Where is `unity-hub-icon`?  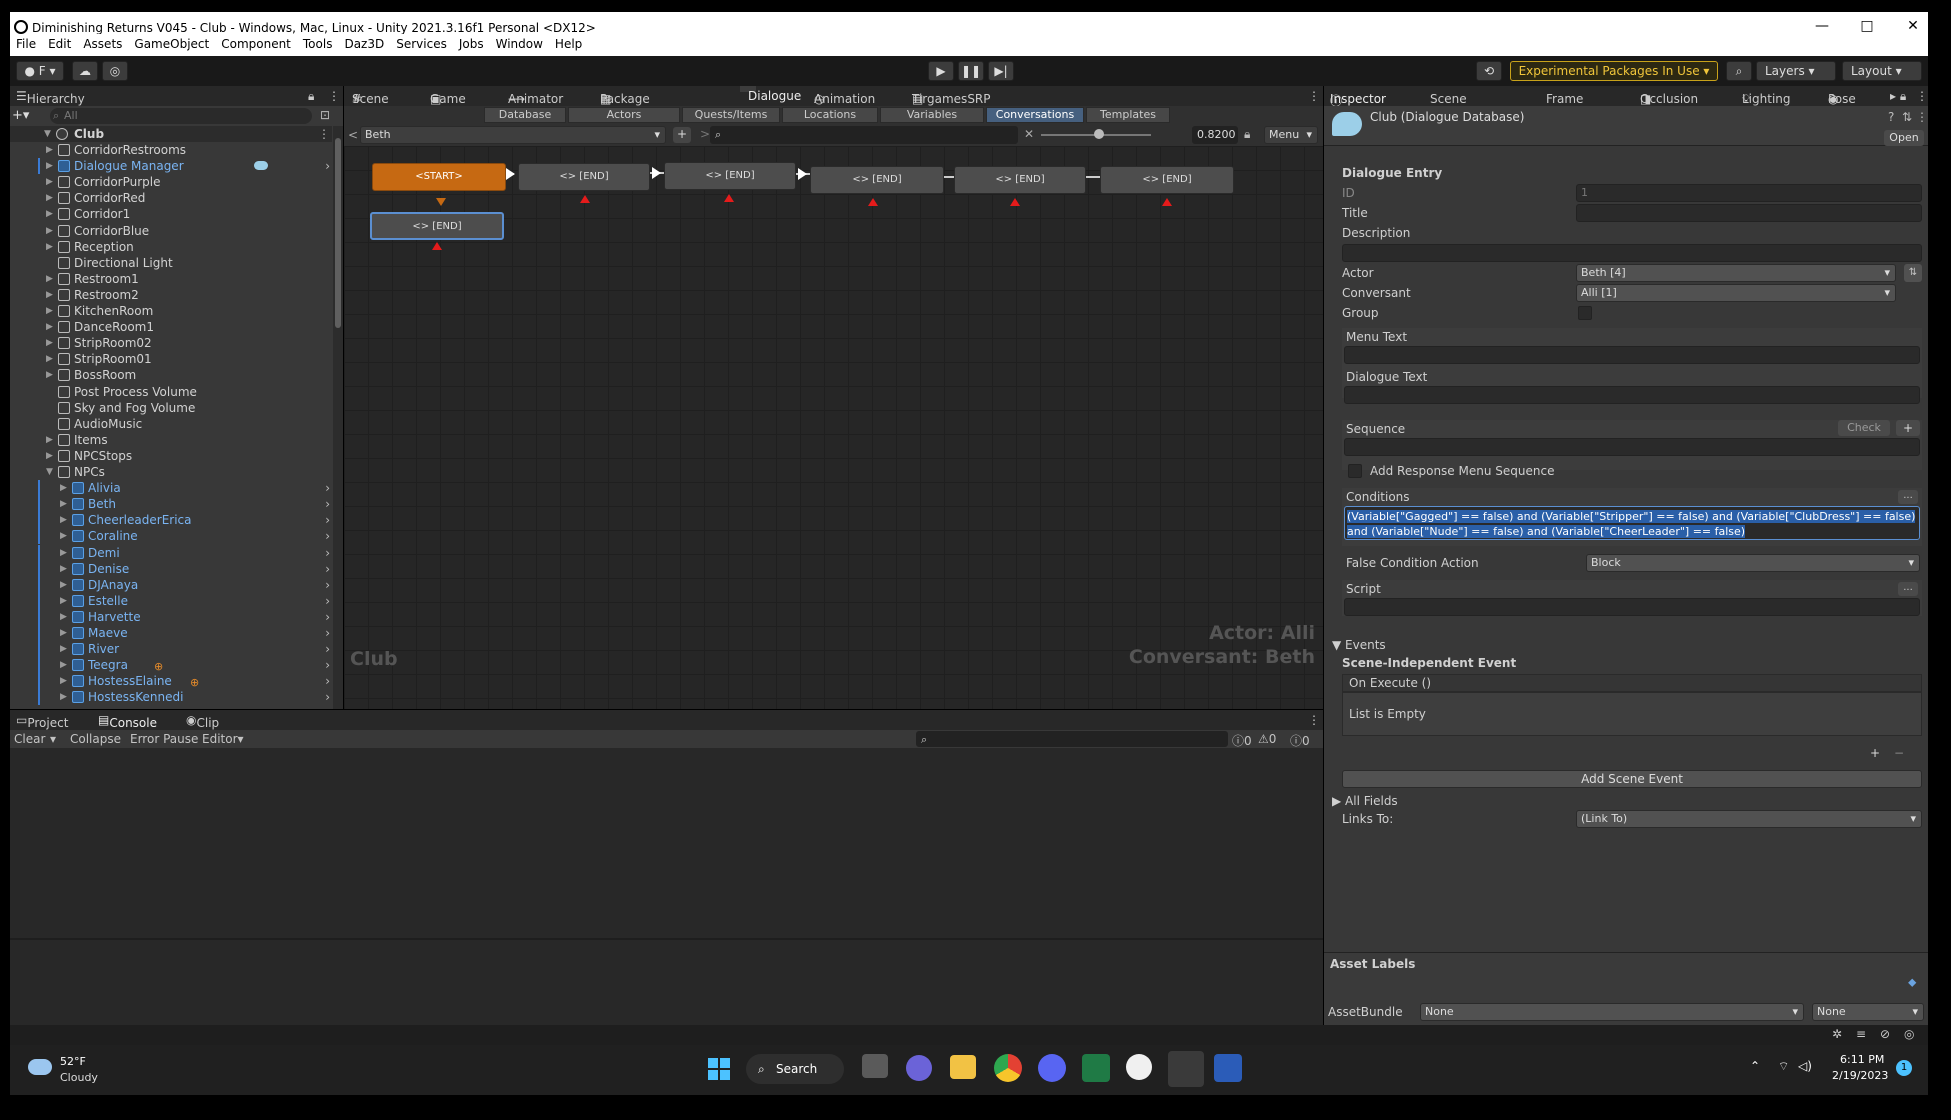 unity-hub-icon is located at coordinates (1139, 1067).